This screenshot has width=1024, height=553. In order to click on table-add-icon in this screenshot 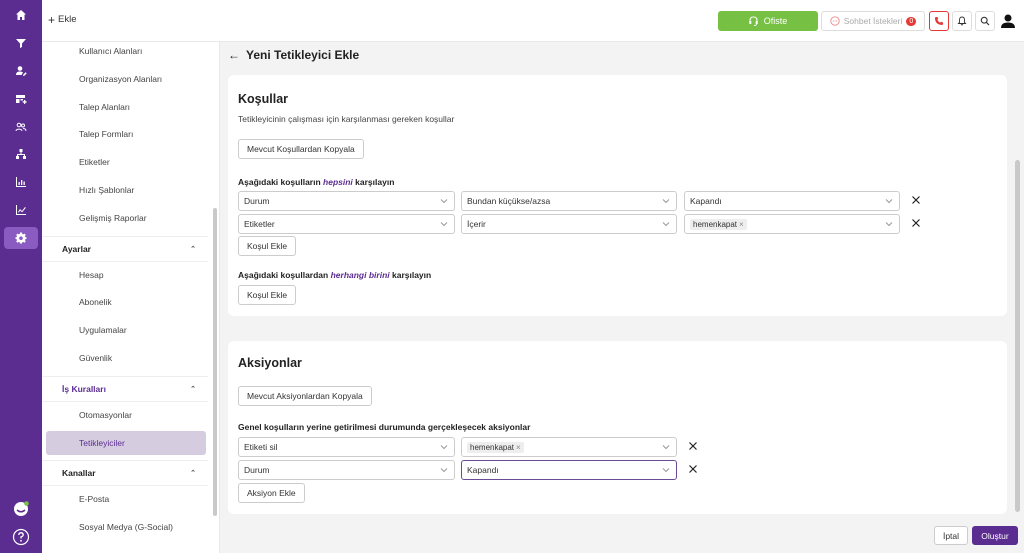, I will do `click(21, 99)`.